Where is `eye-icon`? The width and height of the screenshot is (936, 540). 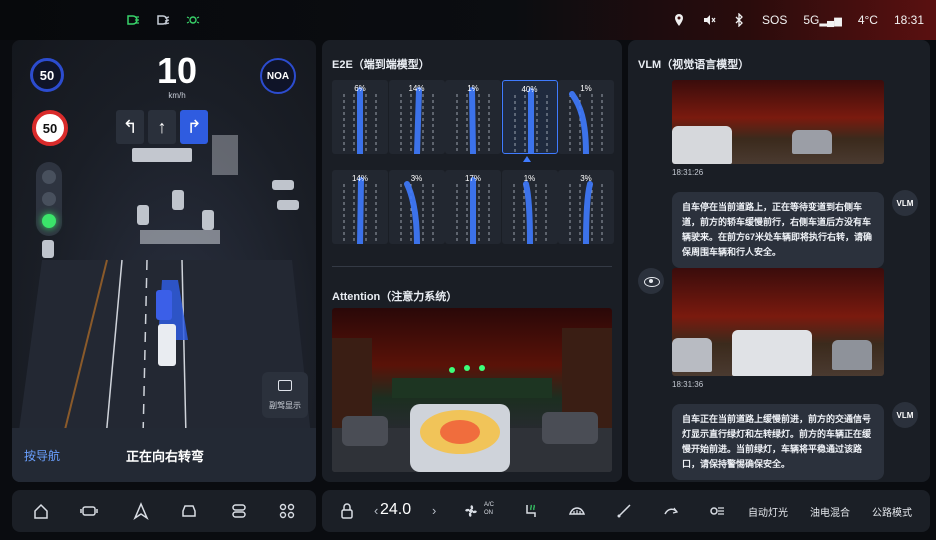
eye-icon is located at coordinates (651, 281).